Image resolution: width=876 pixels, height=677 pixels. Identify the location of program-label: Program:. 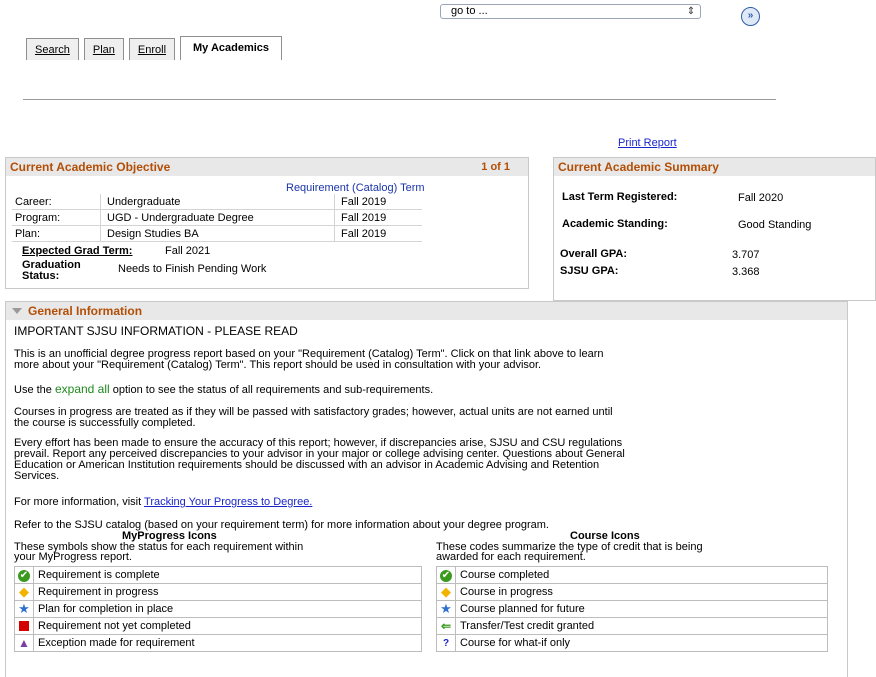
(56, 217).